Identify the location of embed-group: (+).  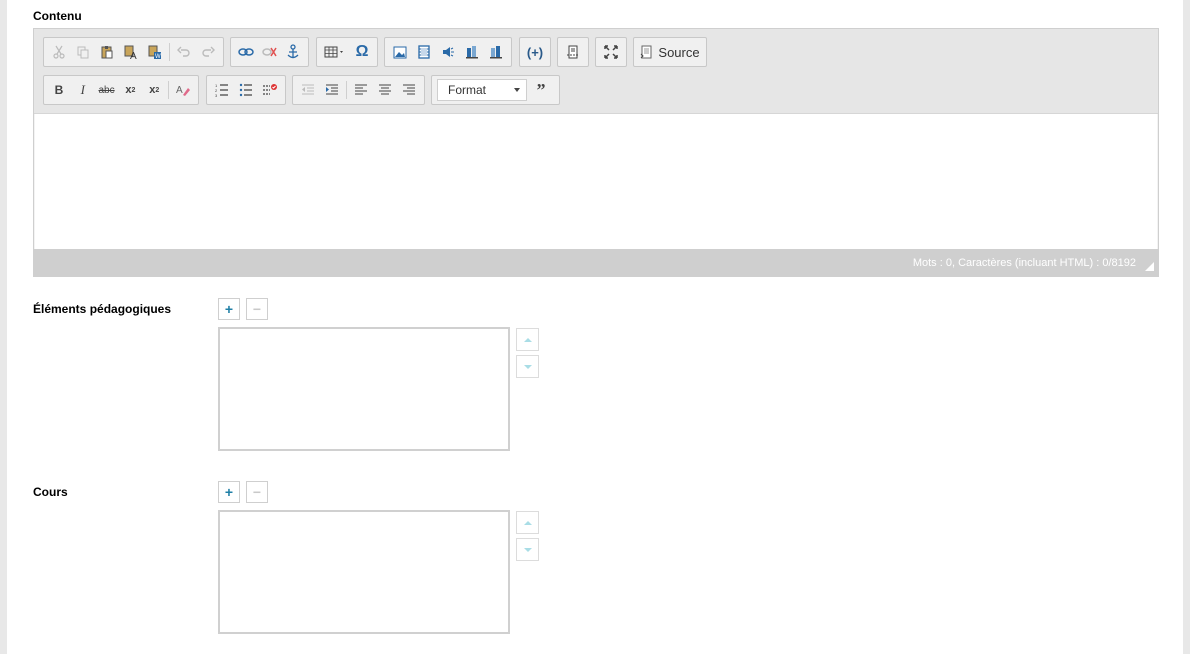
(535, 52).